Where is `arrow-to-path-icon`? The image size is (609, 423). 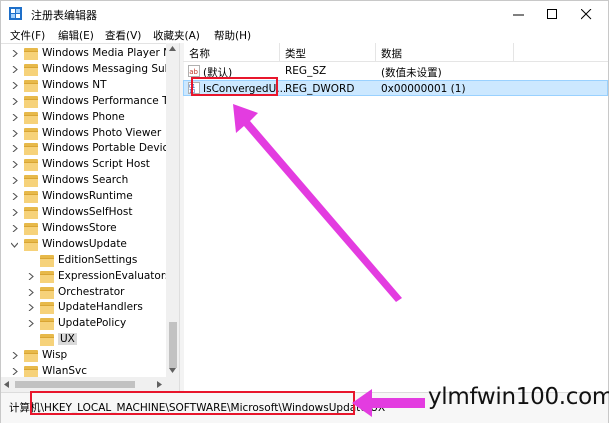
arrow-to-path-icon is located at coordinates (388, 403).